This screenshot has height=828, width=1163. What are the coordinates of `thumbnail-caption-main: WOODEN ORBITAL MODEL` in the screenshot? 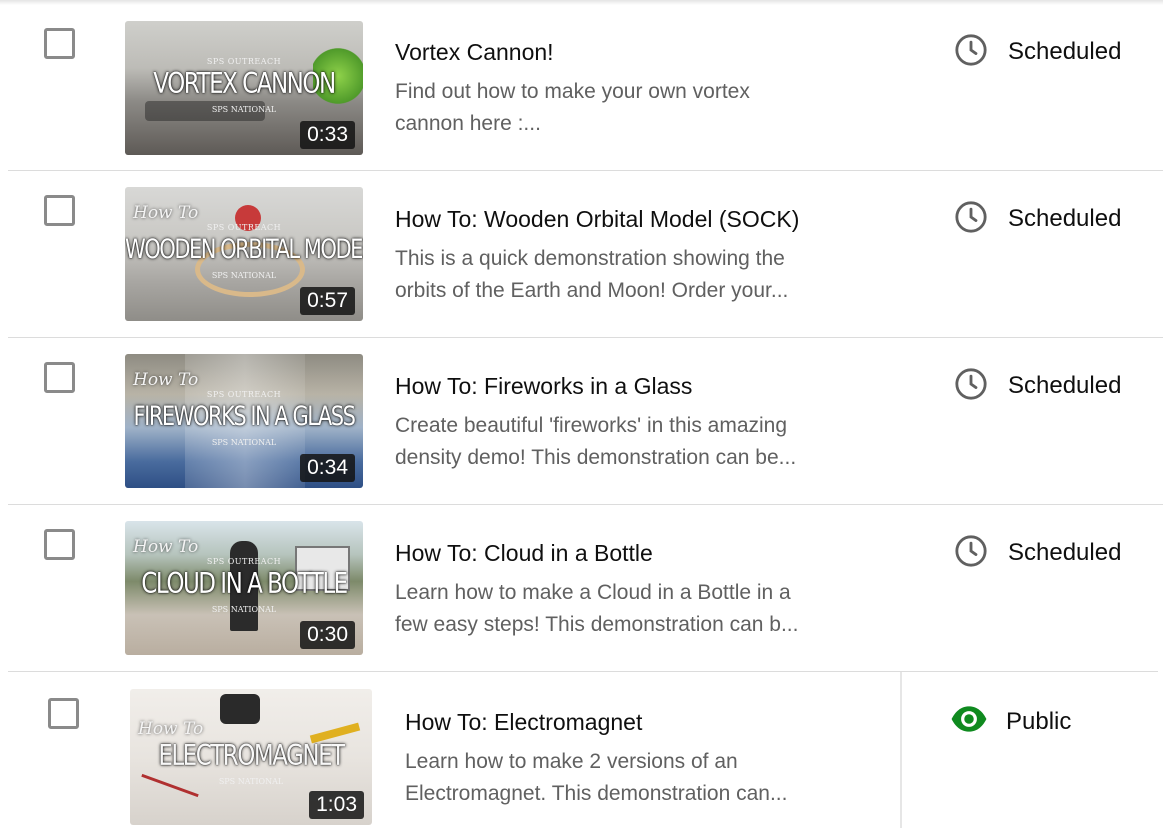 It's located at (244, 249).